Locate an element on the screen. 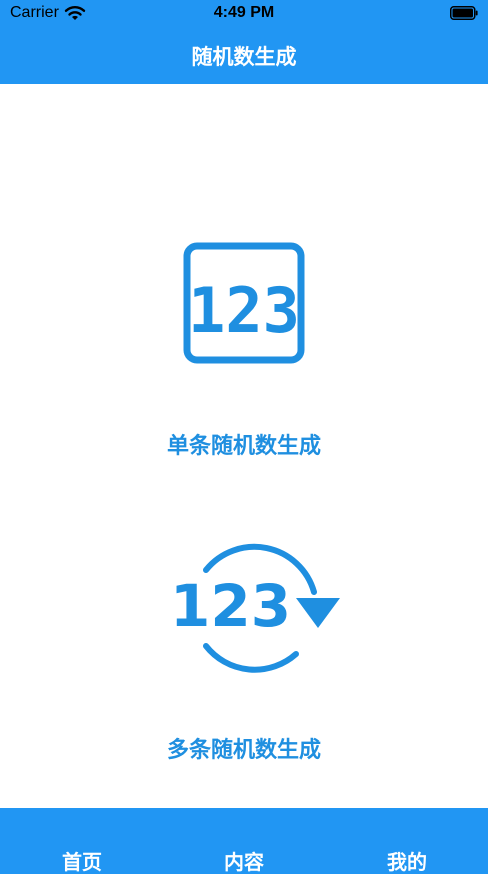 Image resolution: width=488 pixels, height=875 pixels. numbers-box-icon: 123 is located at coordinates (244, 303).